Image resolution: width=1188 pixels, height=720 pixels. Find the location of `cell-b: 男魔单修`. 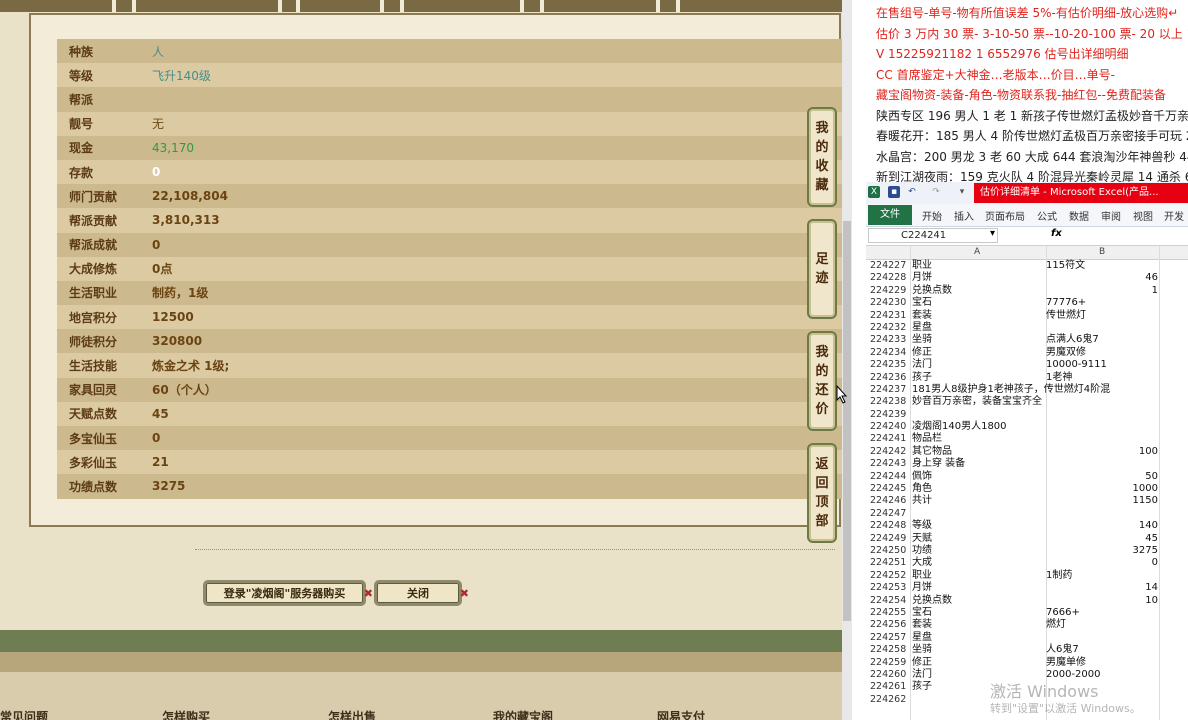

cell-b: 男魔单修 is located at coordinates (1102, 663).